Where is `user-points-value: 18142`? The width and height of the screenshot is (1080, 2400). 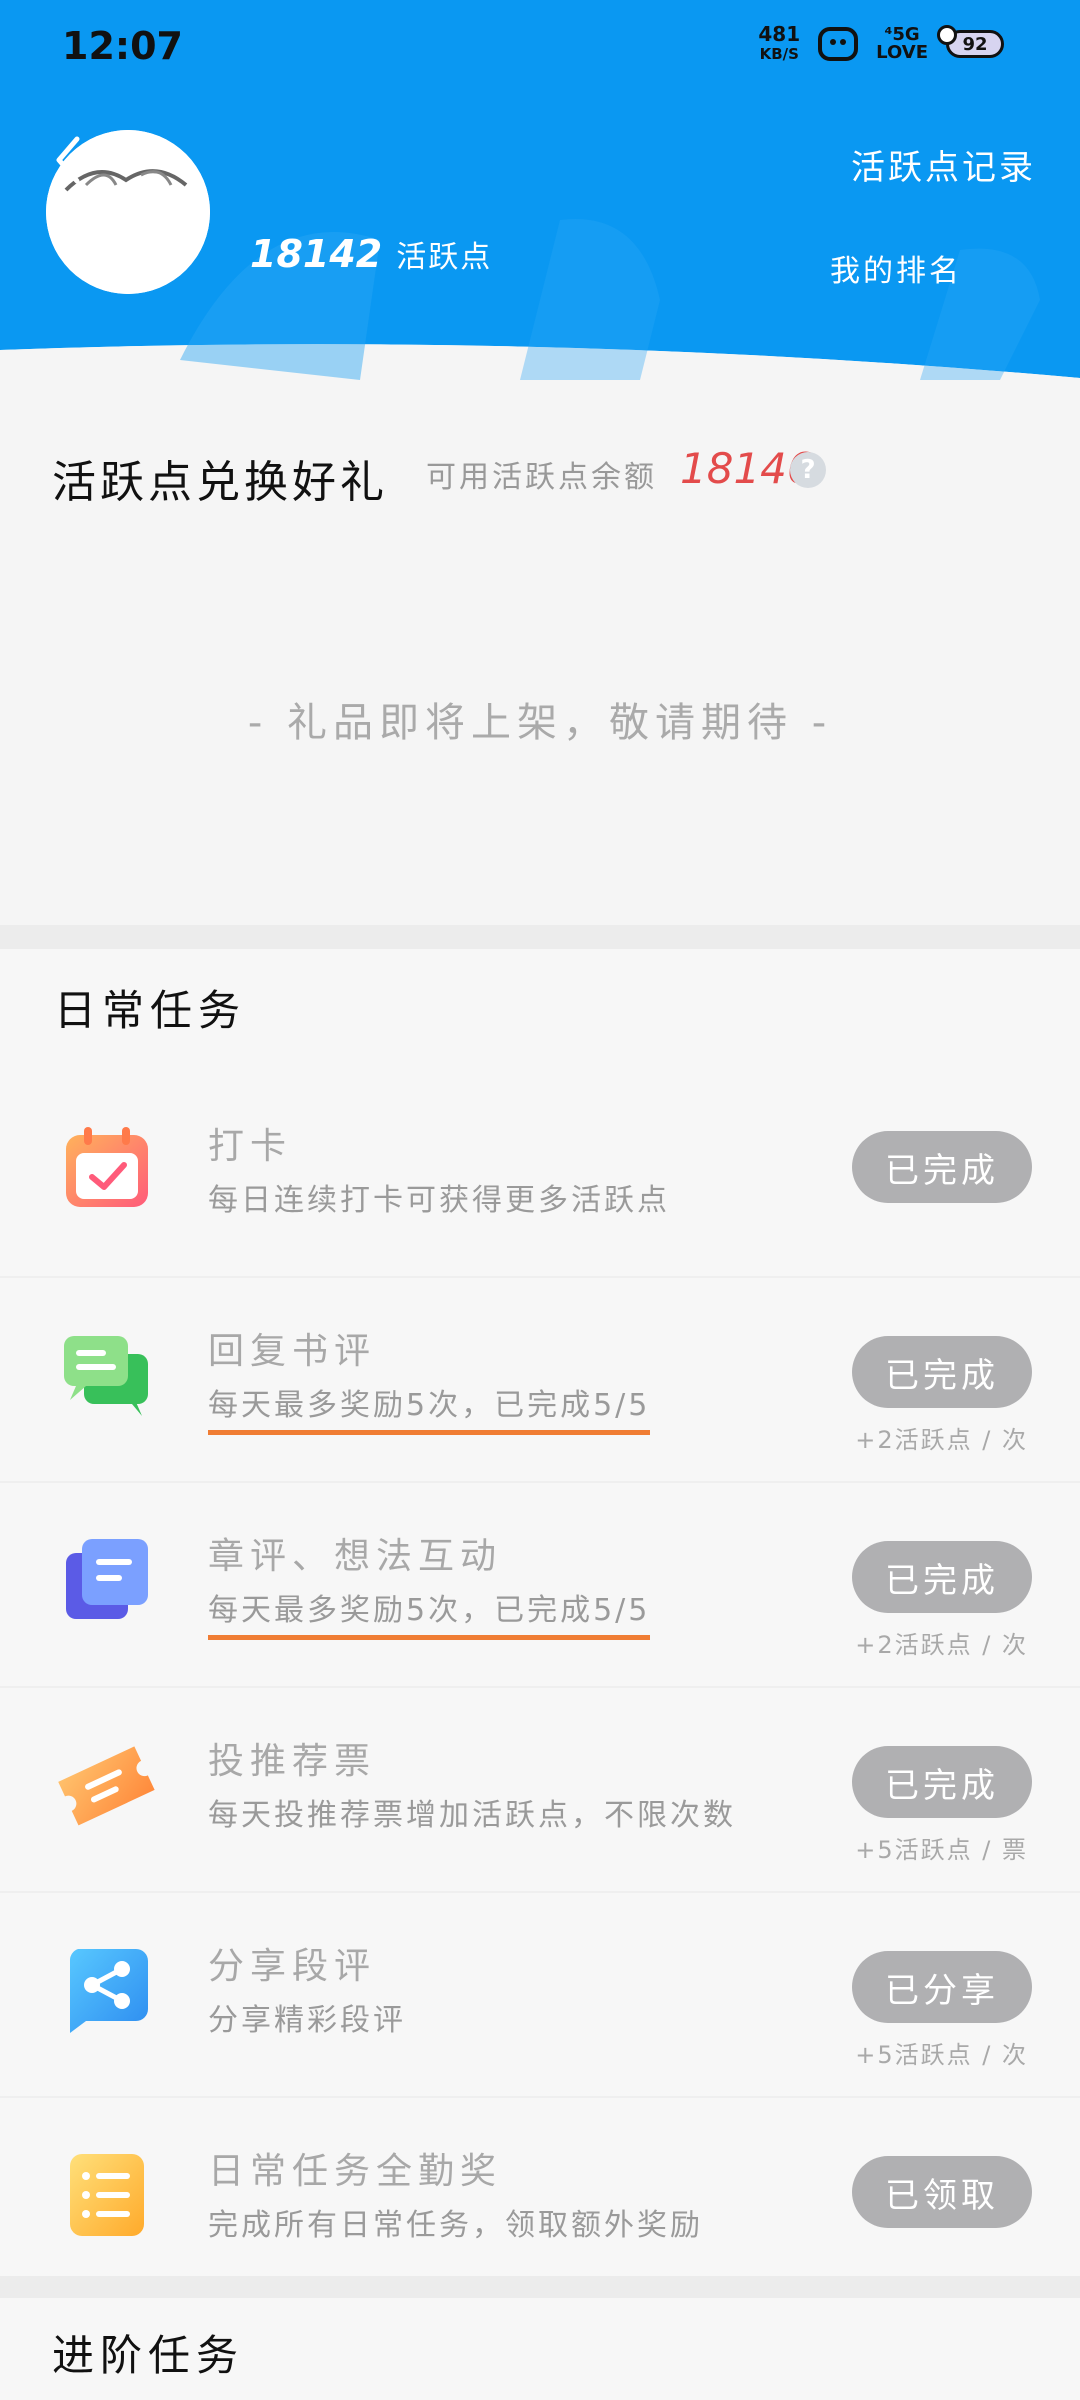
user-points-value: 18142 is located at coordinates (316, 254).